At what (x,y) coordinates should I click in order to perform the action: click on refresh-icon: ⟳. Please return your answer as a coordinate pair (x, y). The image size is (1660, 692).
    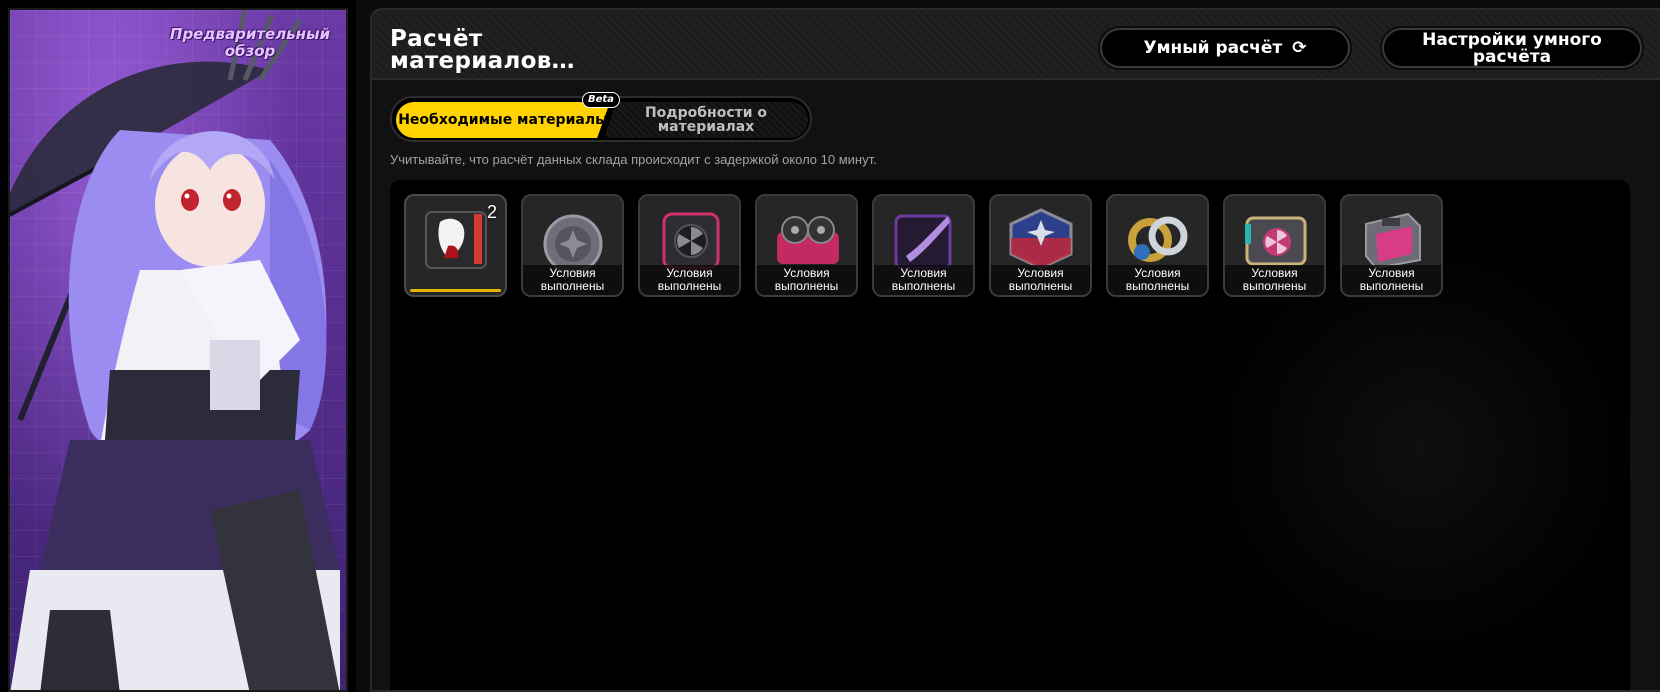
    Looking at the image, I should click on (1299, 48).